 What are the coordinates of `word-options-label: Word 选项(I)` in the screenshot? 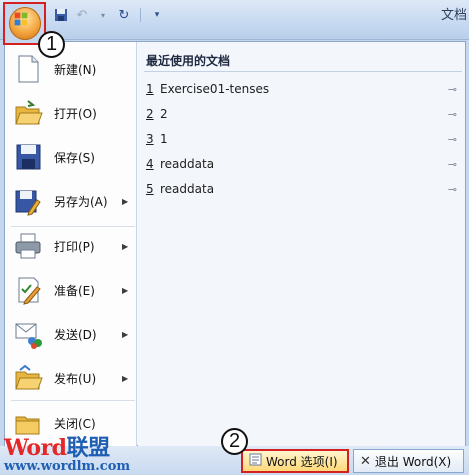 It's located at (302, 461).